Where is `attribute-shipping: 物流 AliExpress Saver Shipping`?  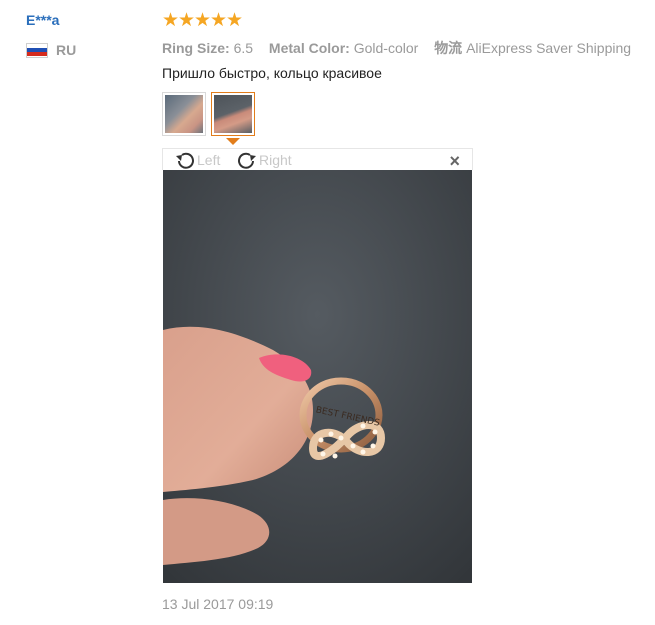 attribute-shipping: 物流 AliExpress Saver Shipping is located at coordinates (532, 48).